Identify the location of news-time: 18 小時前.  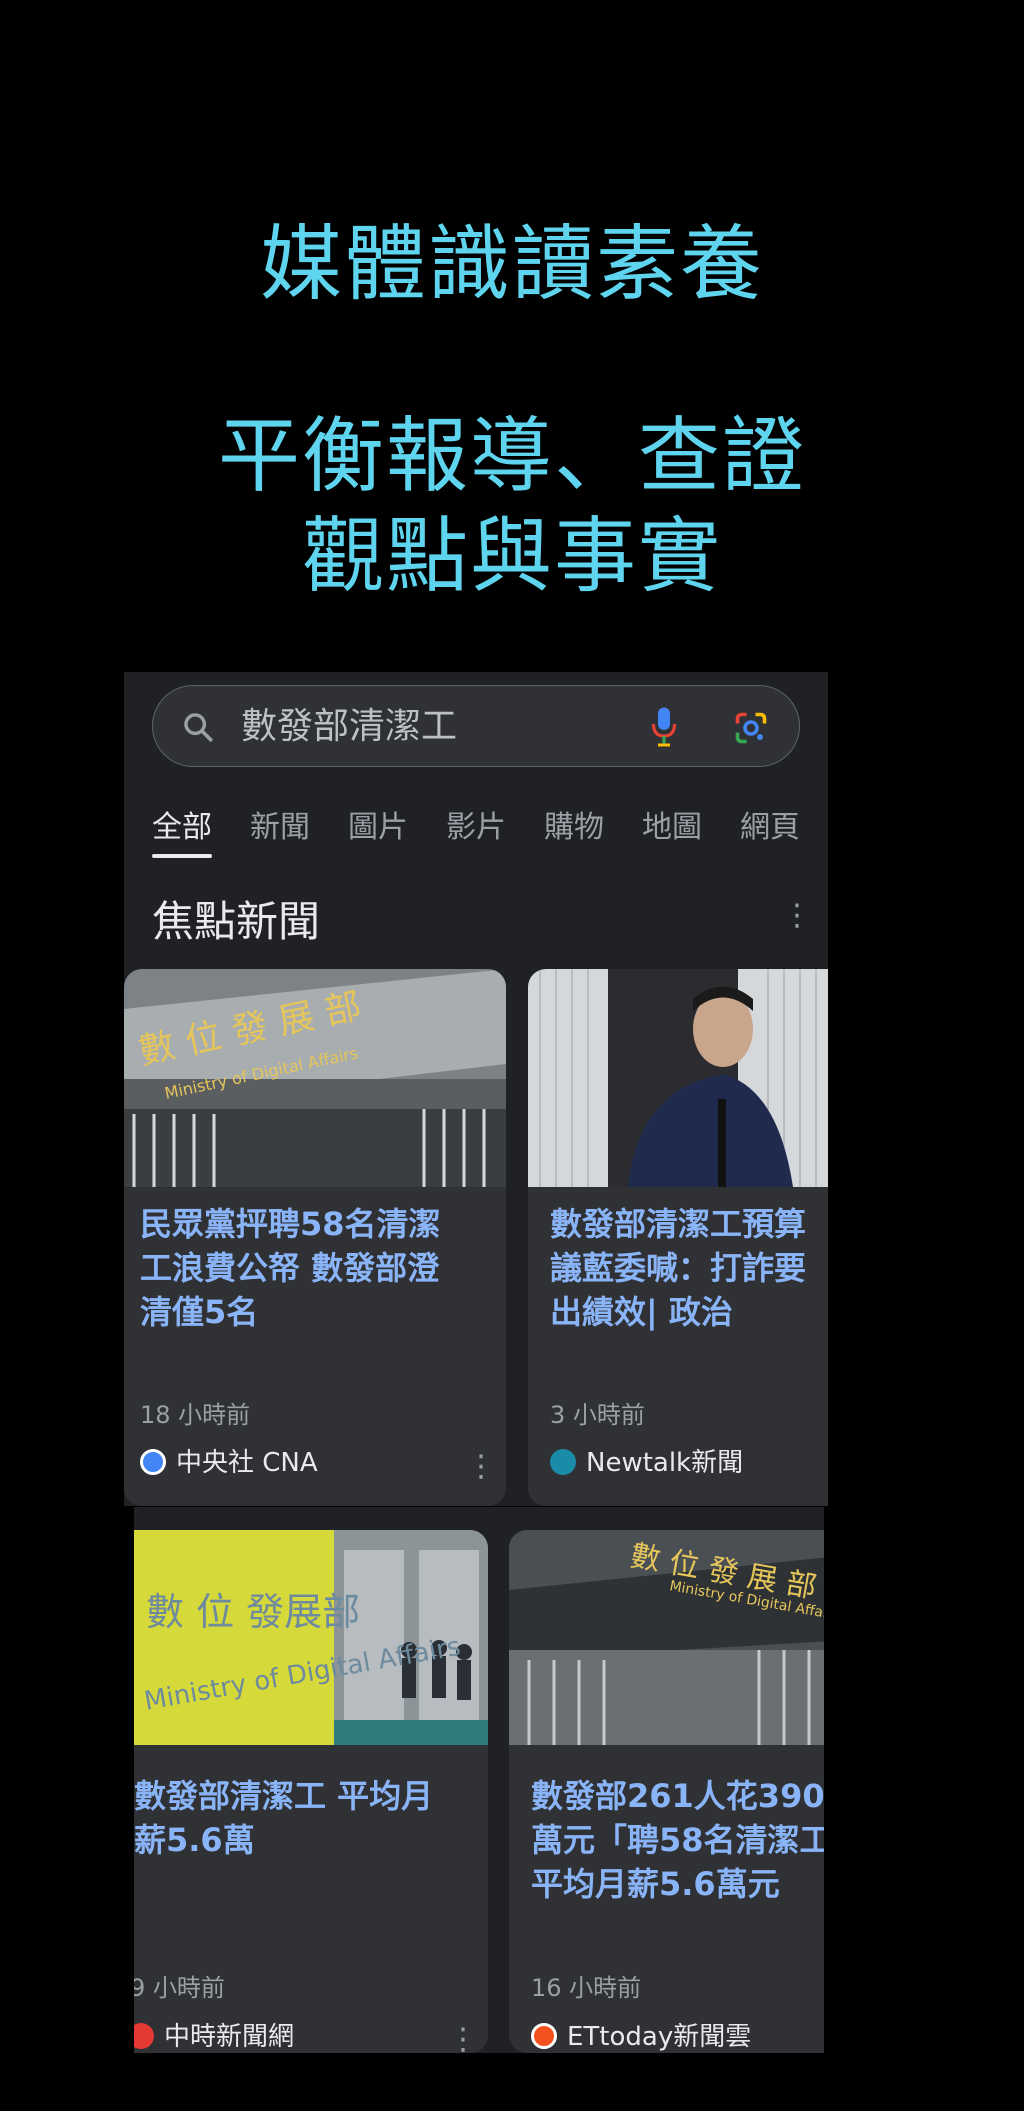
(195, 1415).